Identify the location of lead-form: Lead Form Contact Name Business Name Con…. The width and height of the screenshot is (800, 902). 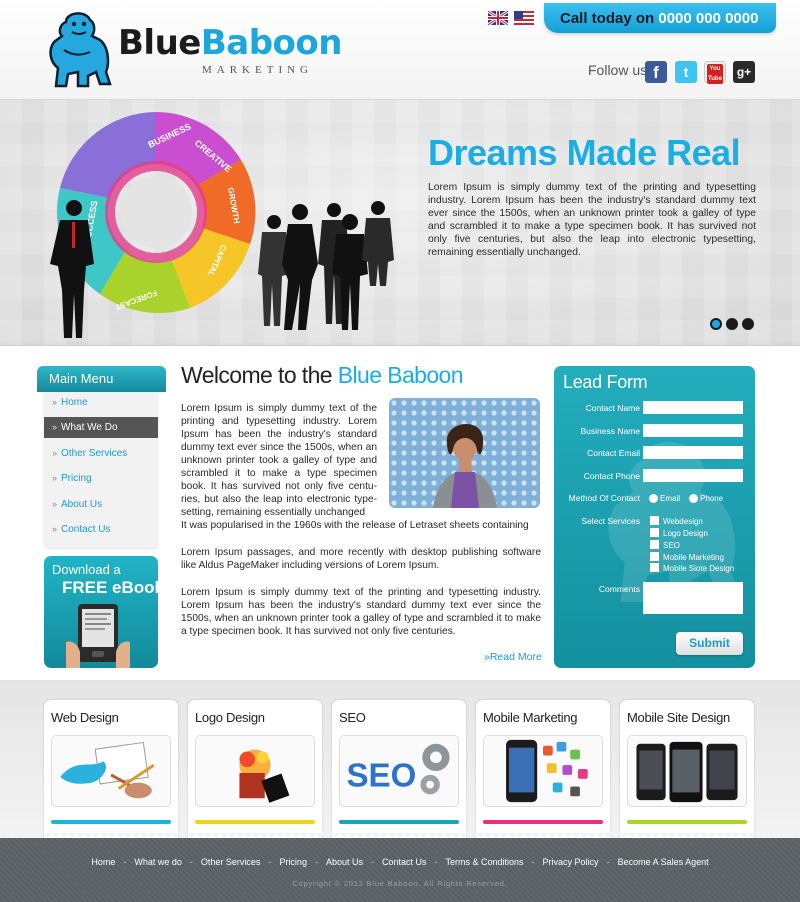
(654, 517).